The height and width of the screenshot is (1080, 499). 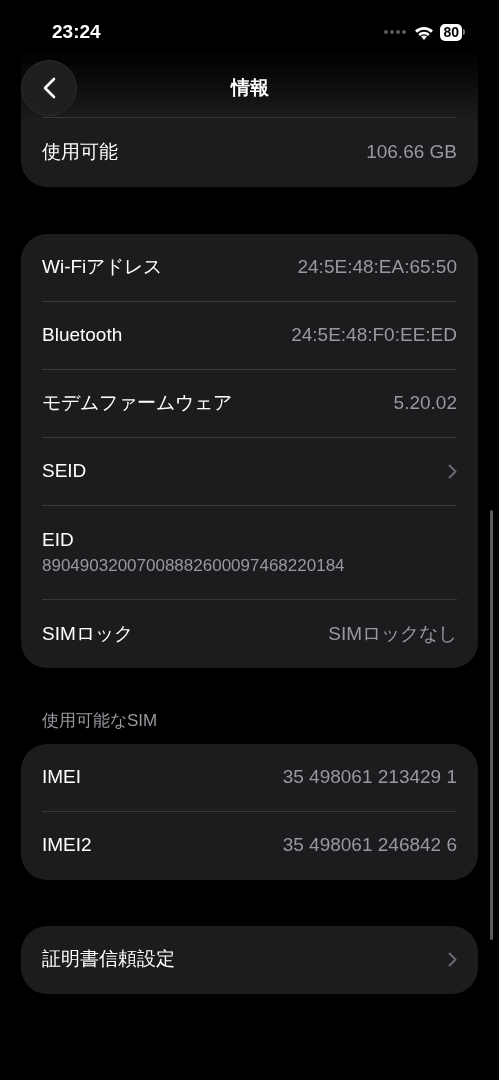 What do you see at coordinates (374, 335) in the screenshot?
I see `row-value: 24:5E:48:F0:EE:ED` at bounding box center [374, 335].